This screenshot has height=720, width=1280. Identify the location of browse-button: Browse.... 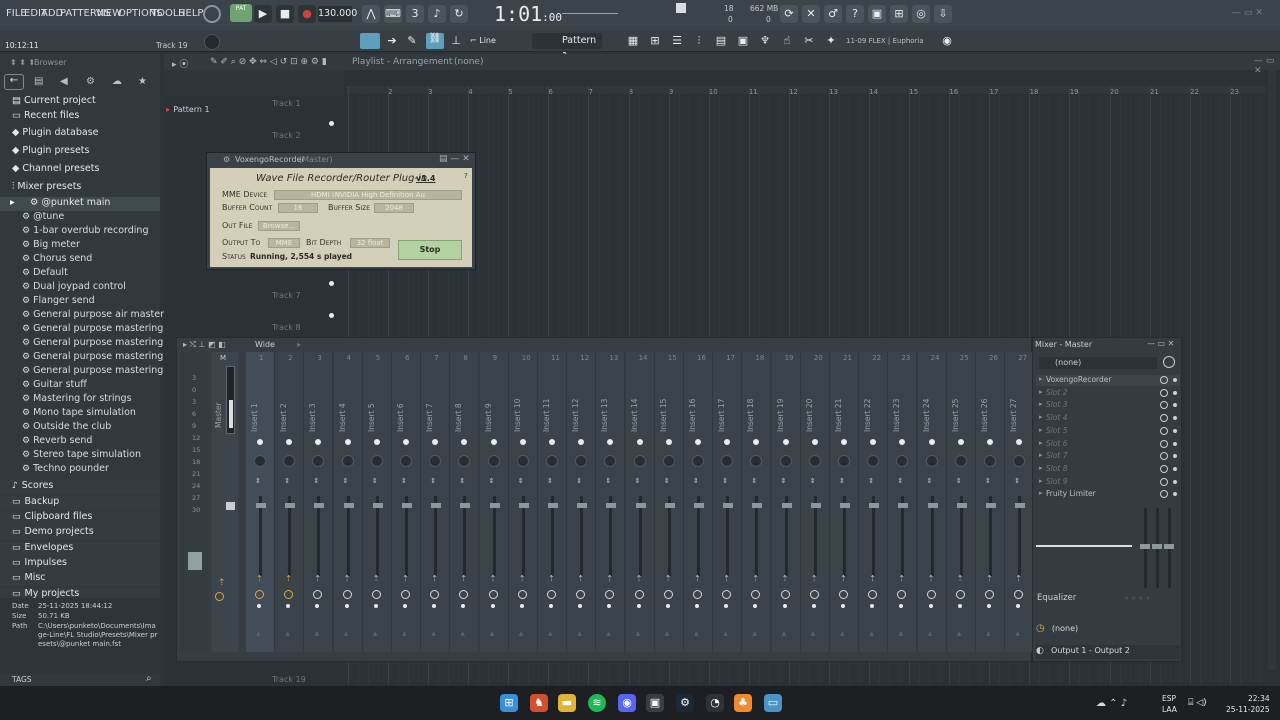
(279, 226).